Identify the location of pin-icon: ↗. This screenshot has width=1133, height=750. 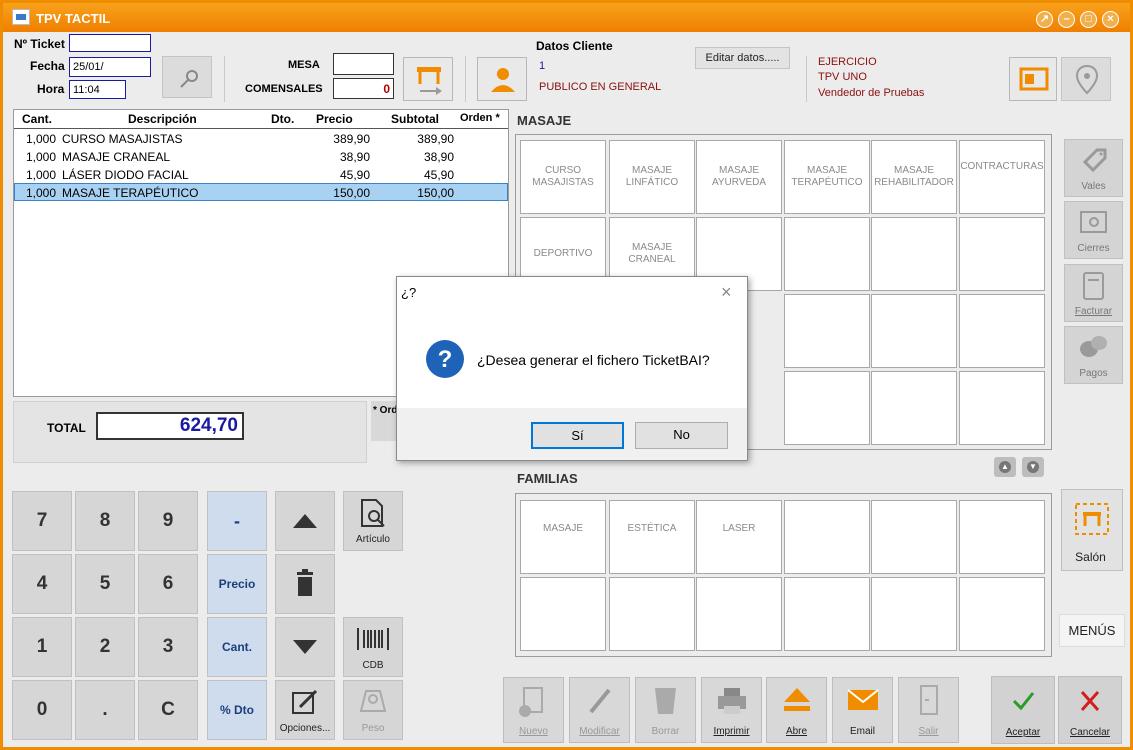
(1044, 19).